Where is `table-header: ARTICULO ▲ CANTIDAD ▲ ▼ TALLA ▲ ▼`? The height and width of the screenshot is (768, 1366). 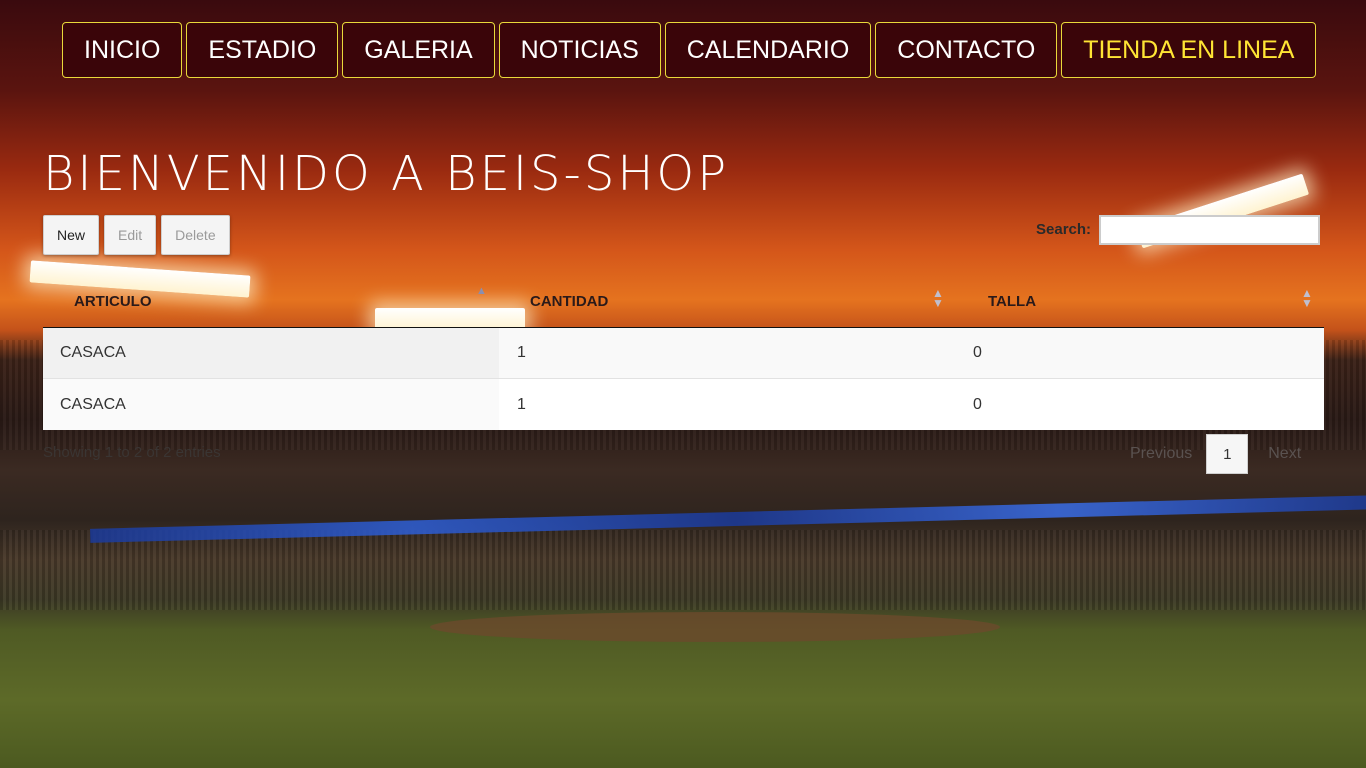
table-header: ARTICULO ▲ CANTIDAD ▲ ▼ TALLA ▲ ▼ is located at coordinates (683, 301).